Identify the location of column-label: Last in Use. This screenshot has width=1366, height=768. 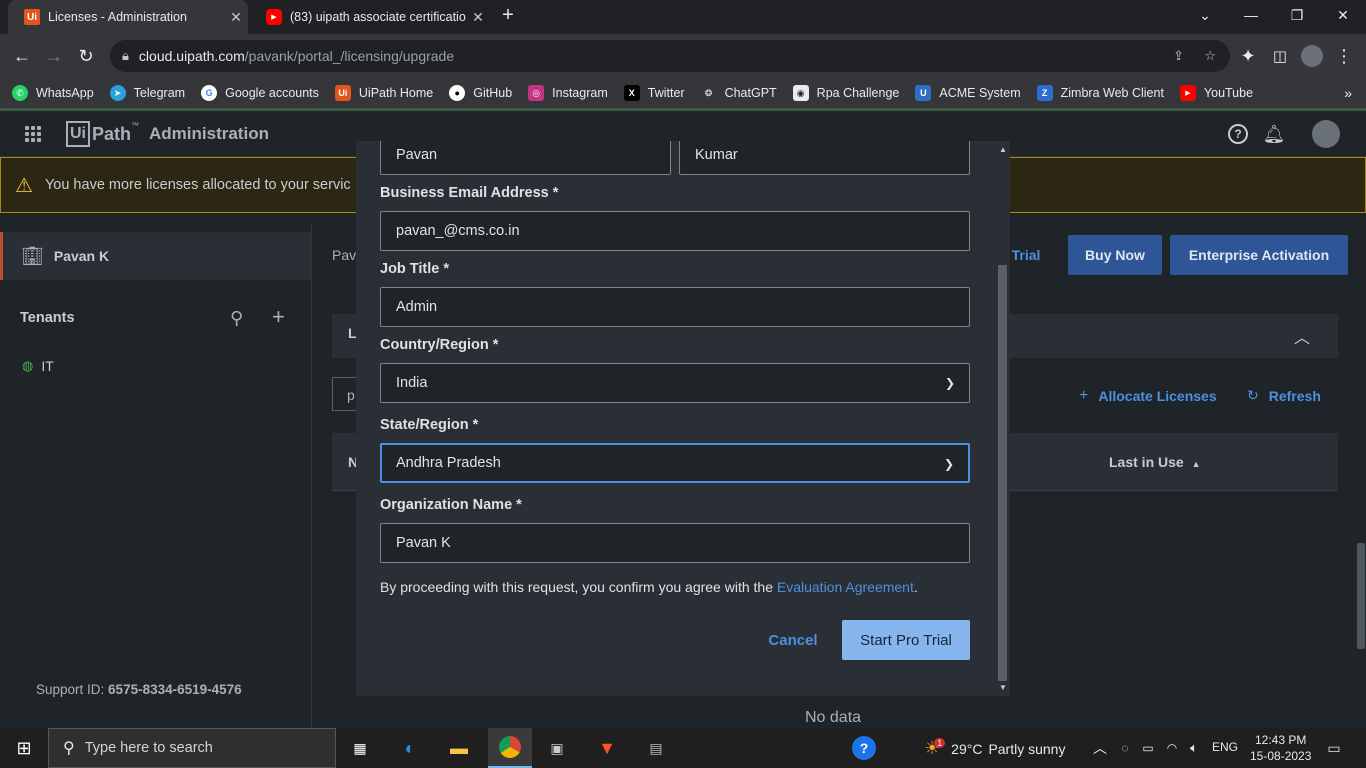
(1146, 462).